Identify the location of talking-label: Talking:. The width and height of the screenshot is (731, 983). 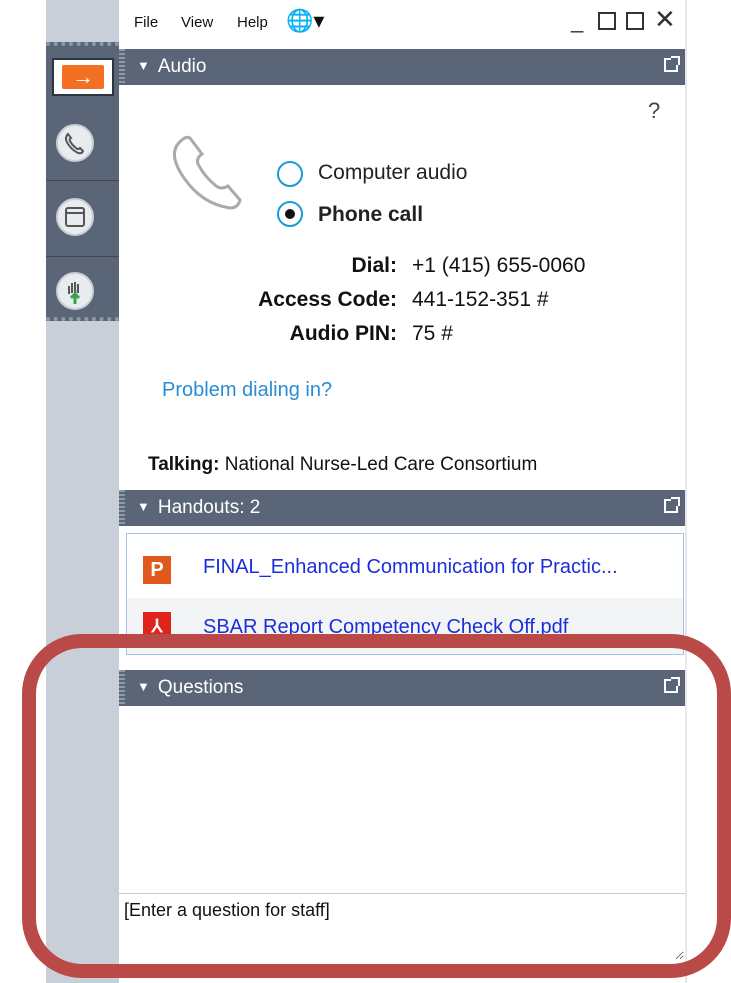
(184, 464).